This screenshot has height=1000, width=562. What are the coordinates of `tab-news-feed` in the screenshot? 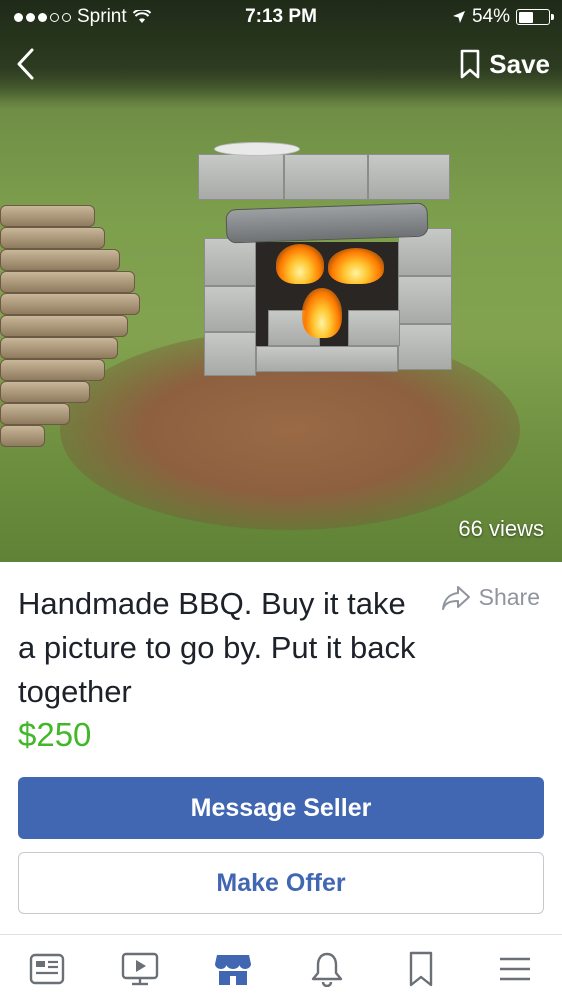 It's located at (47, 969).